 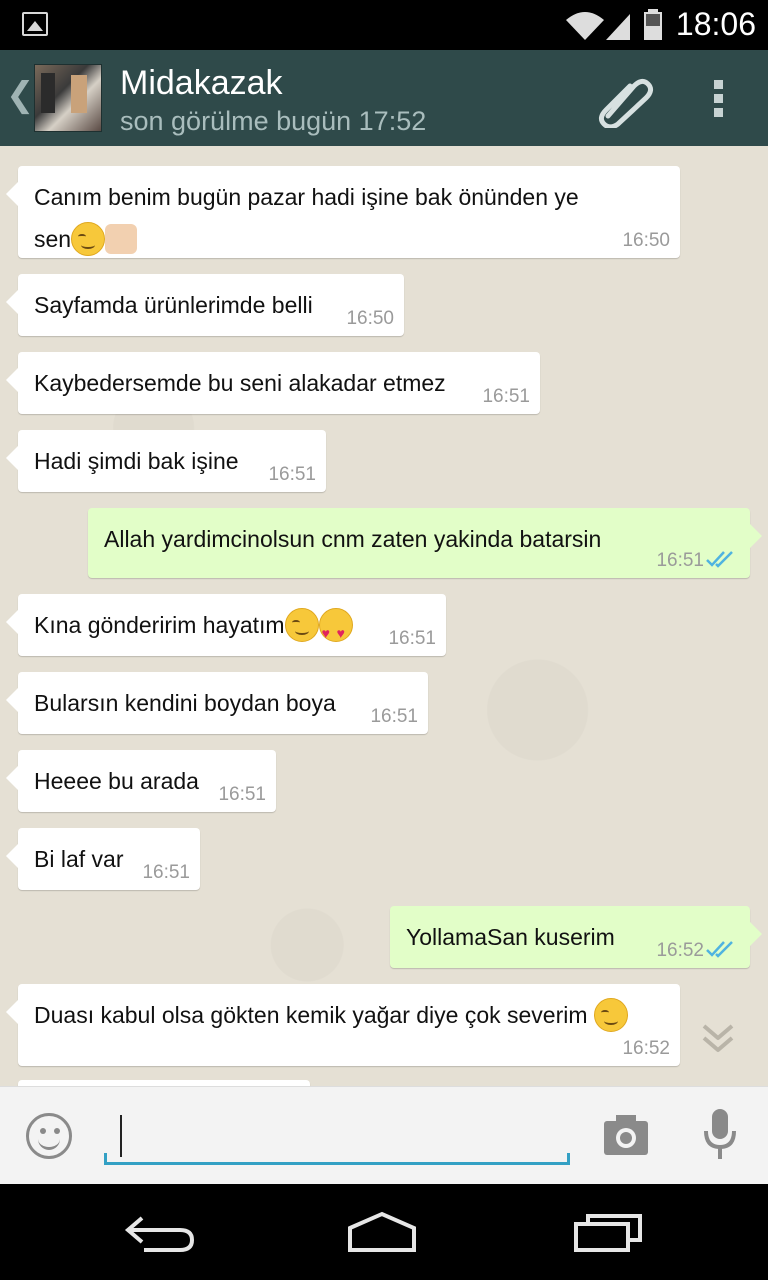 What do you see at coordinates (608, 1232) in the screenshot?
I see `recent-apps-icon` at bounding box center [608, 1232].